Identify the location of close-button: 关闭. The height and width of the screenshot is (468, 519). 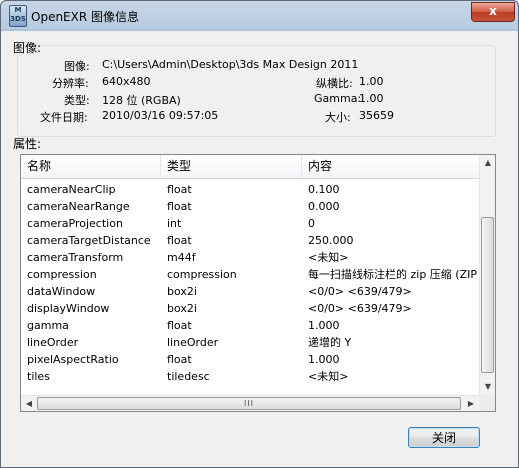
(444, 437).